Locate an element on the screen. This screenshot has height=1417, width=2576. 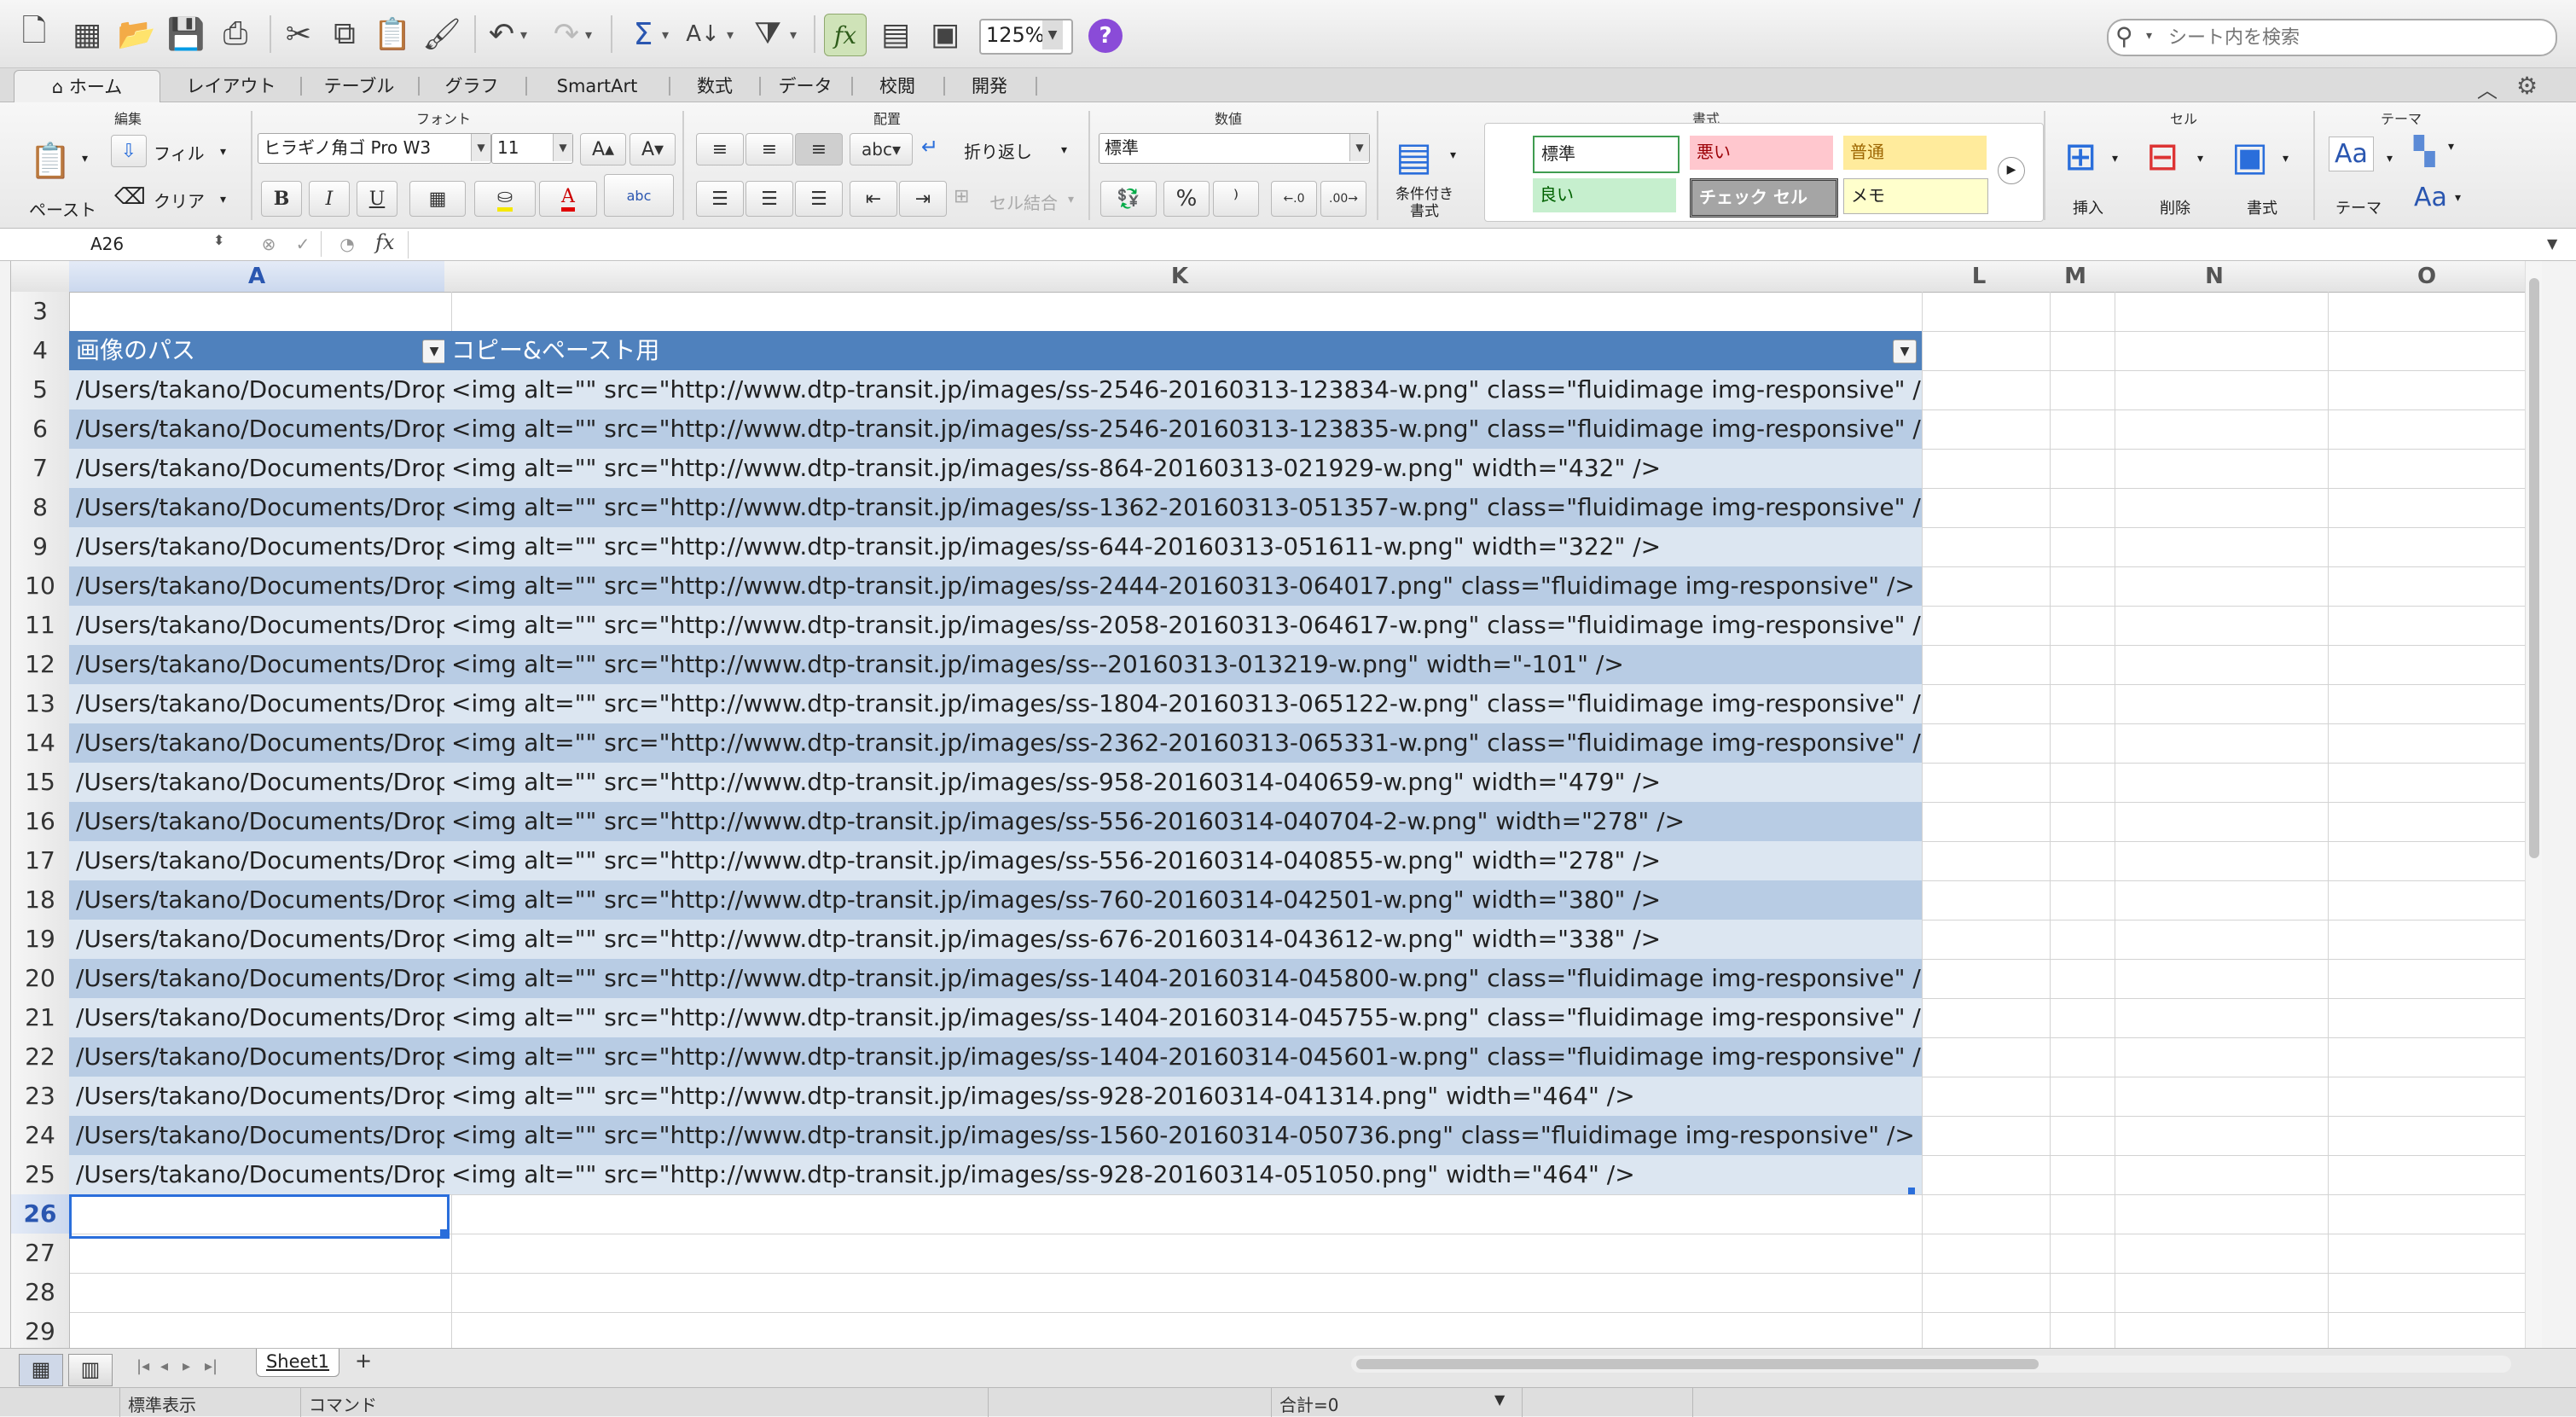
formula-input is located at coordinates (1476, 244).